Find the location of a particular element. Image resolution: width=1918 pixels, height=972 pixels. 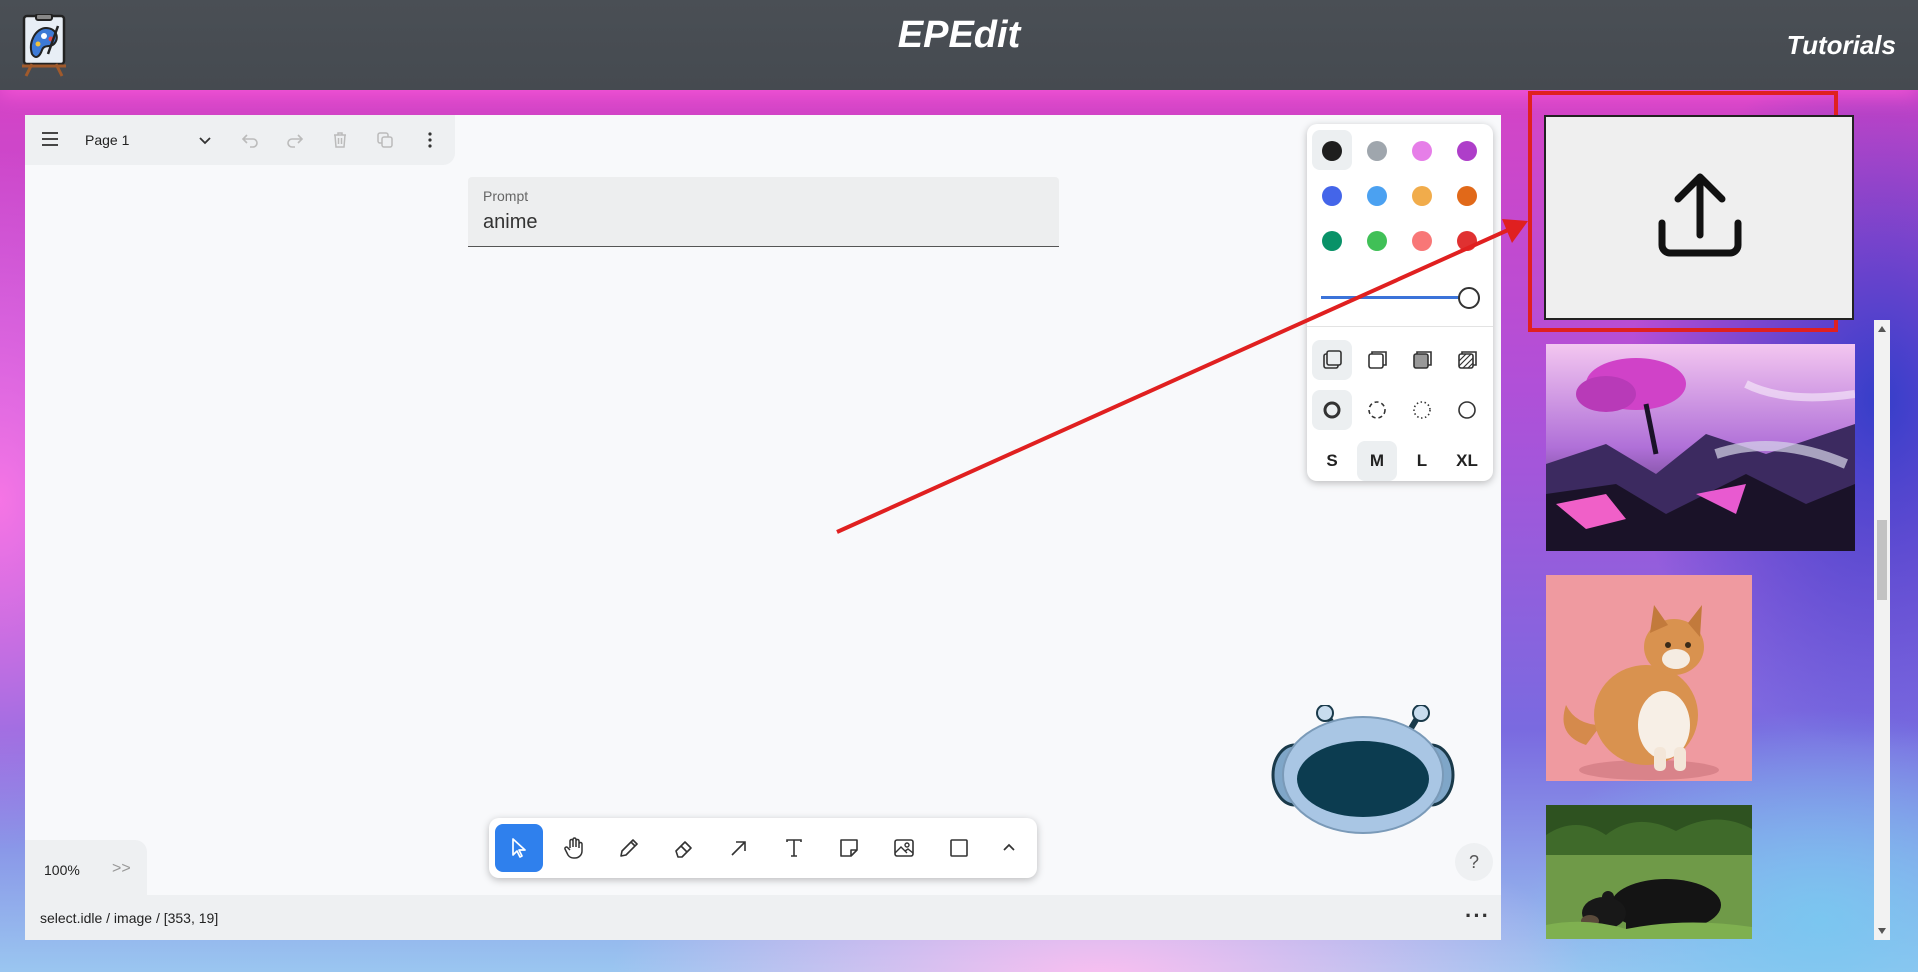

rectangle-icon is located at coordinates (959, 848).